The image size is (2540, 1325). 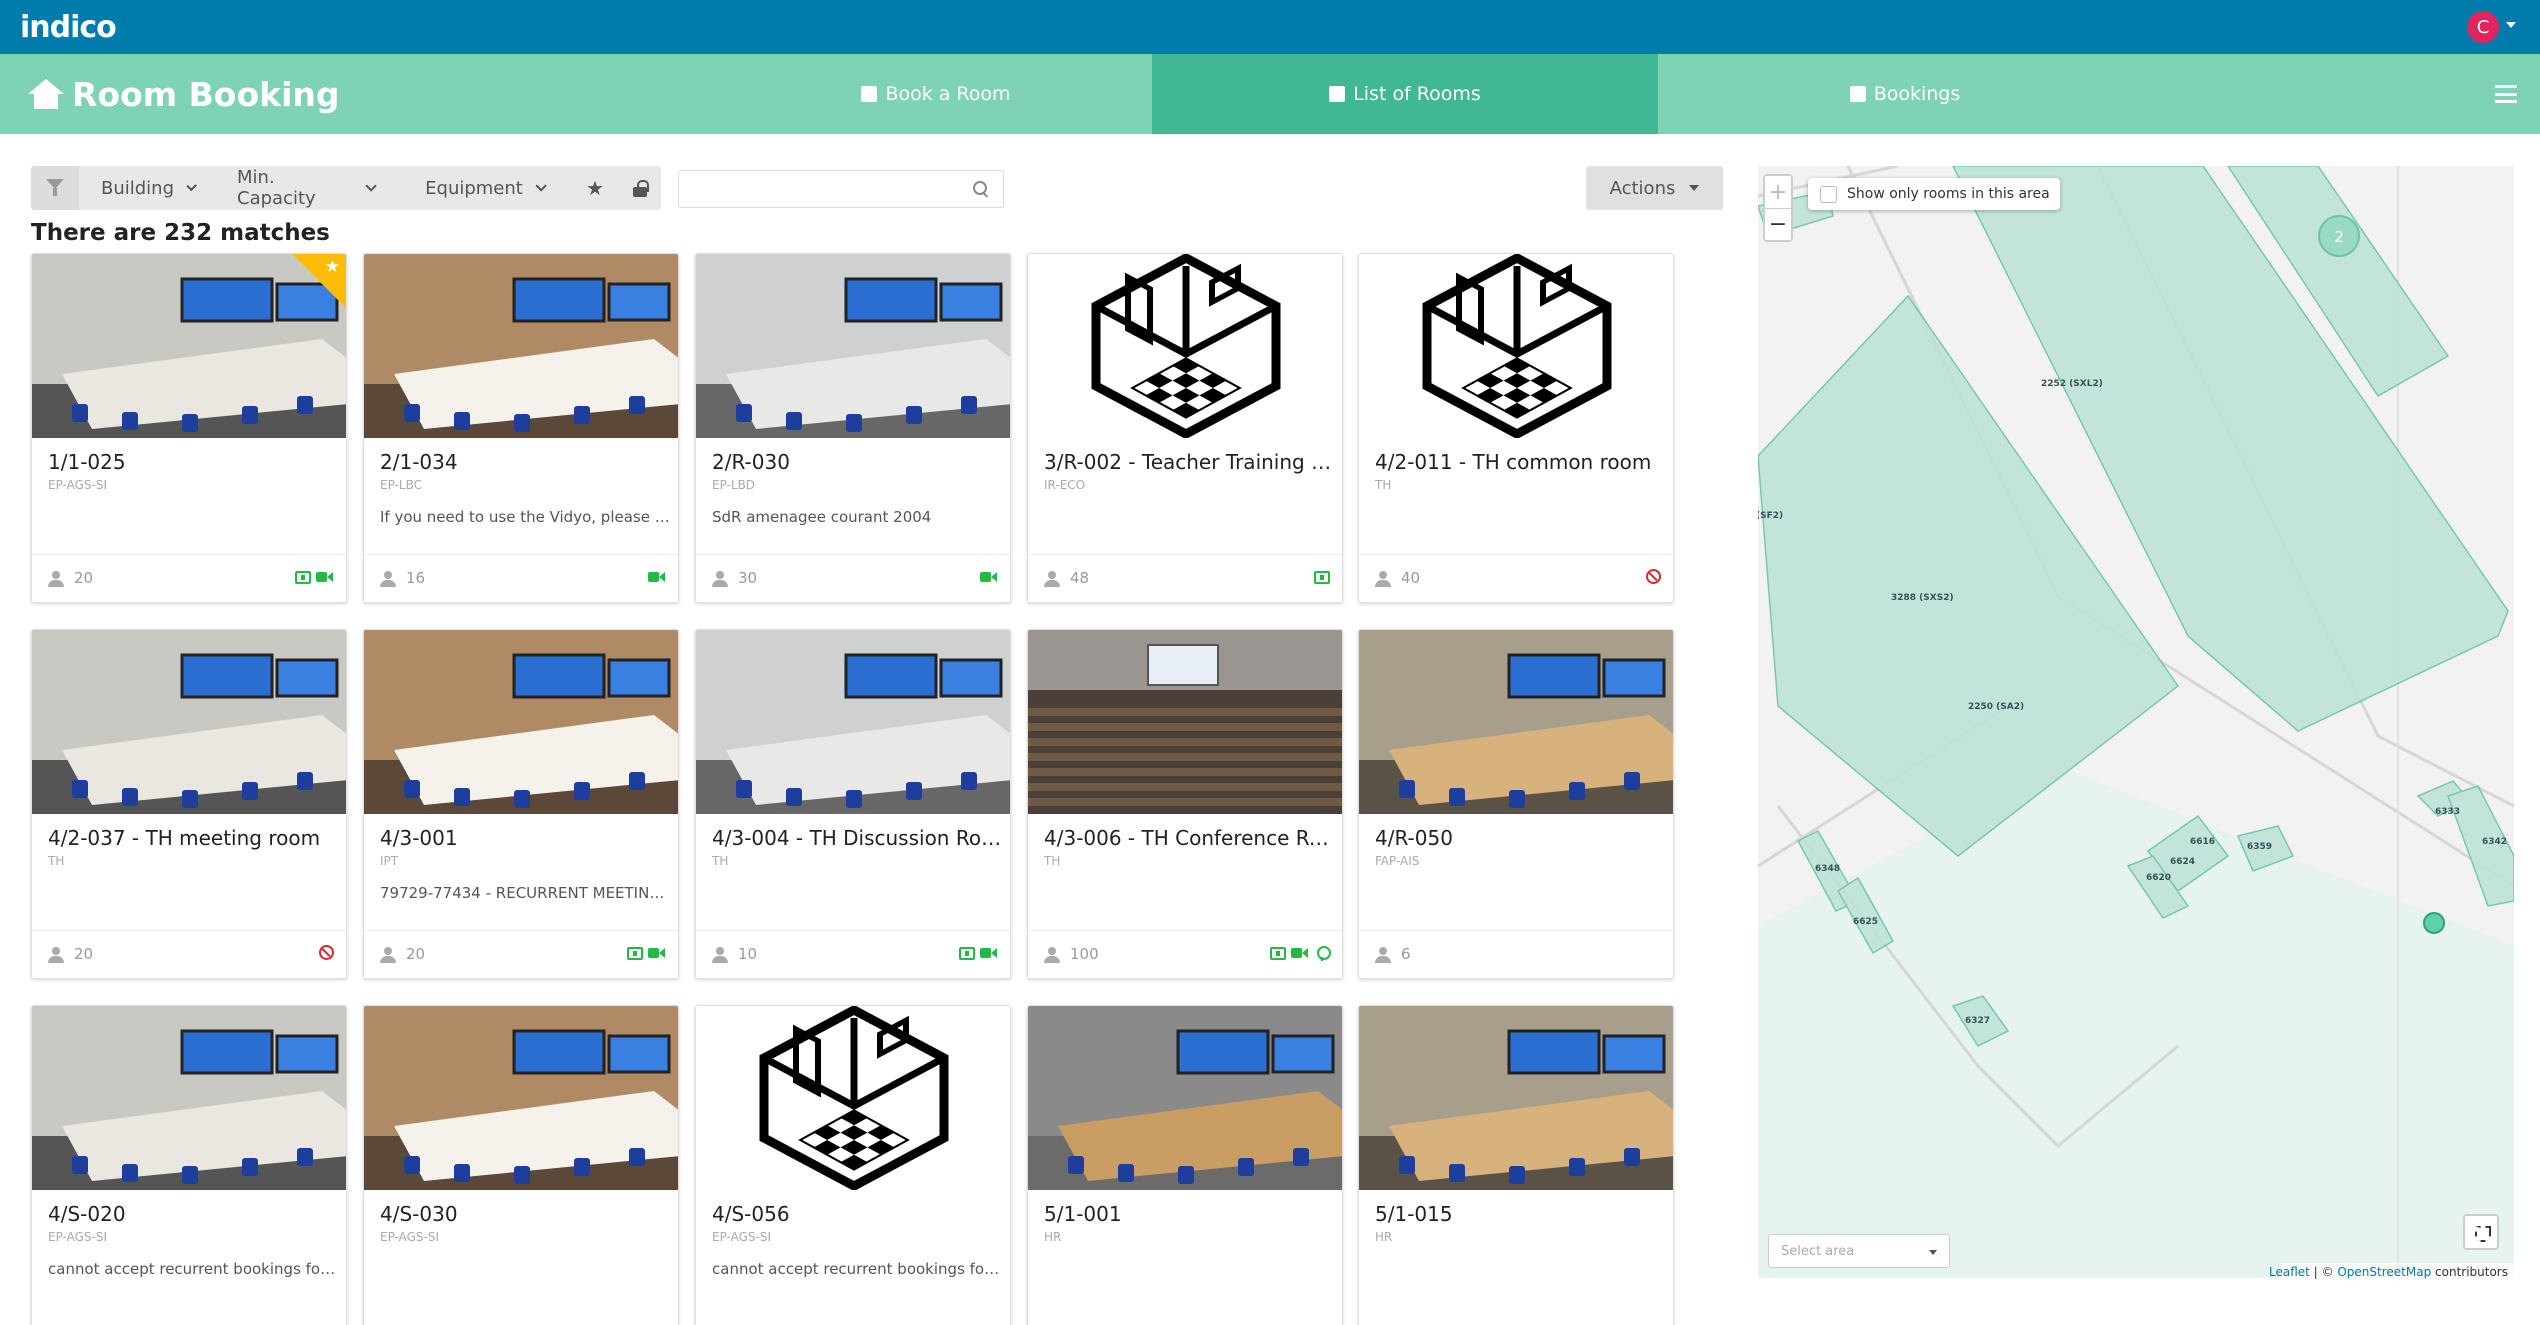 What do you see at coordinates (2481, 1232) in the screenshot?
I see `map-fullscreen-button` at bounding box center [2481, 1232].